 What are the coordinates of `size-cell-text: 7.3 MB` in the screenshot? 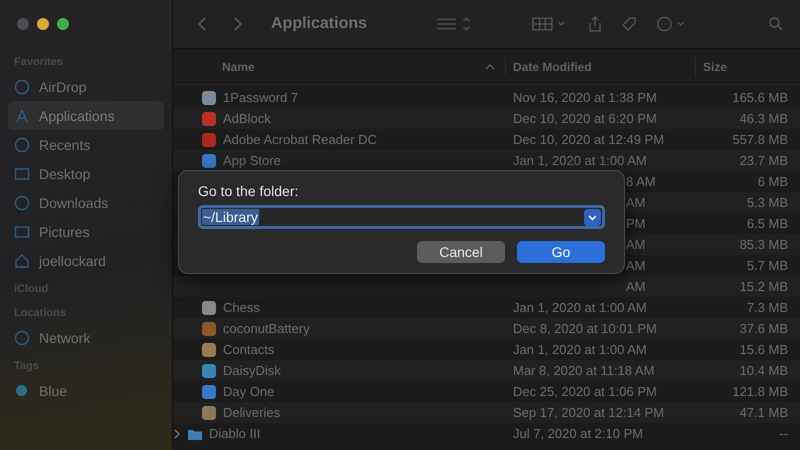 It's located at (767, 307).